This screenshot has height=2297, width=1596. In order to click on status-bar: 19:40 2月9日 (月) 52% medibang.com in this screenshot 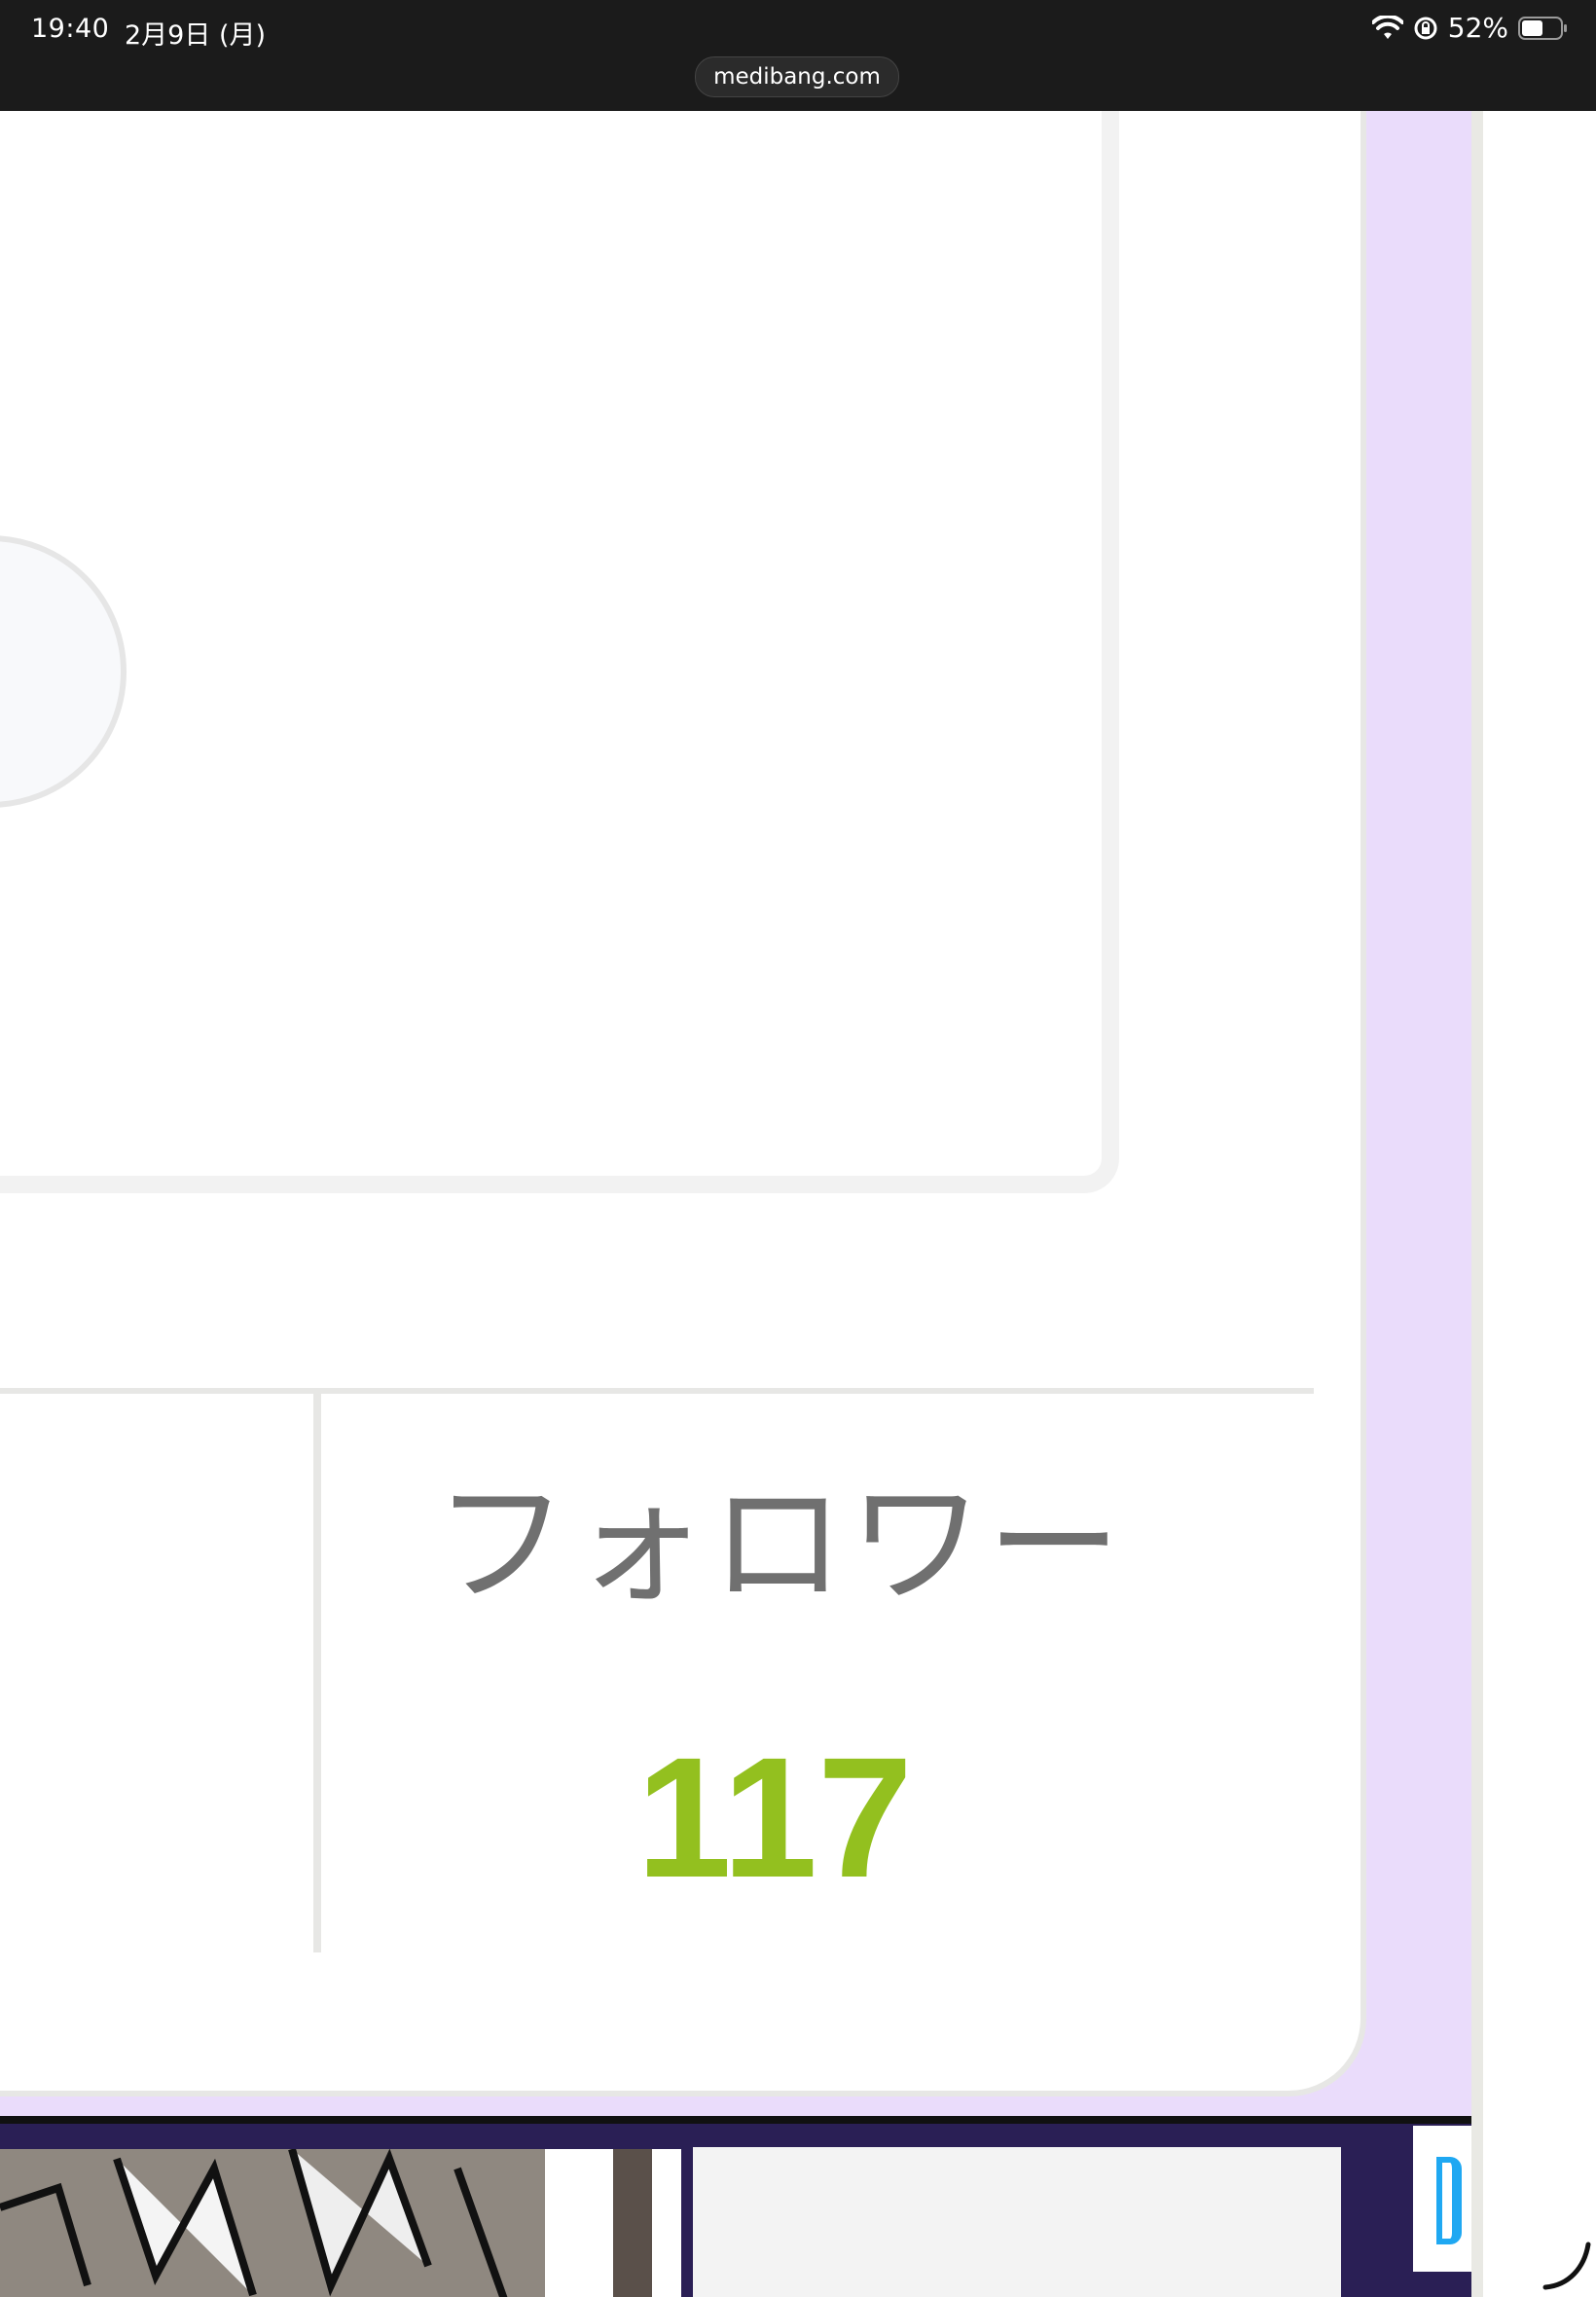, I will do `click(798, 55)`.